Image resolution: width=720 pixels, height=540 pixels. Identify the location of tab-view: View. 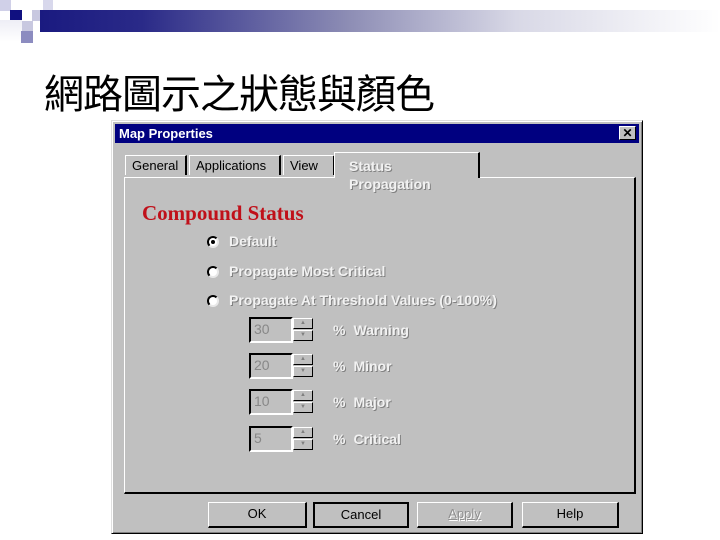
(309, 165).